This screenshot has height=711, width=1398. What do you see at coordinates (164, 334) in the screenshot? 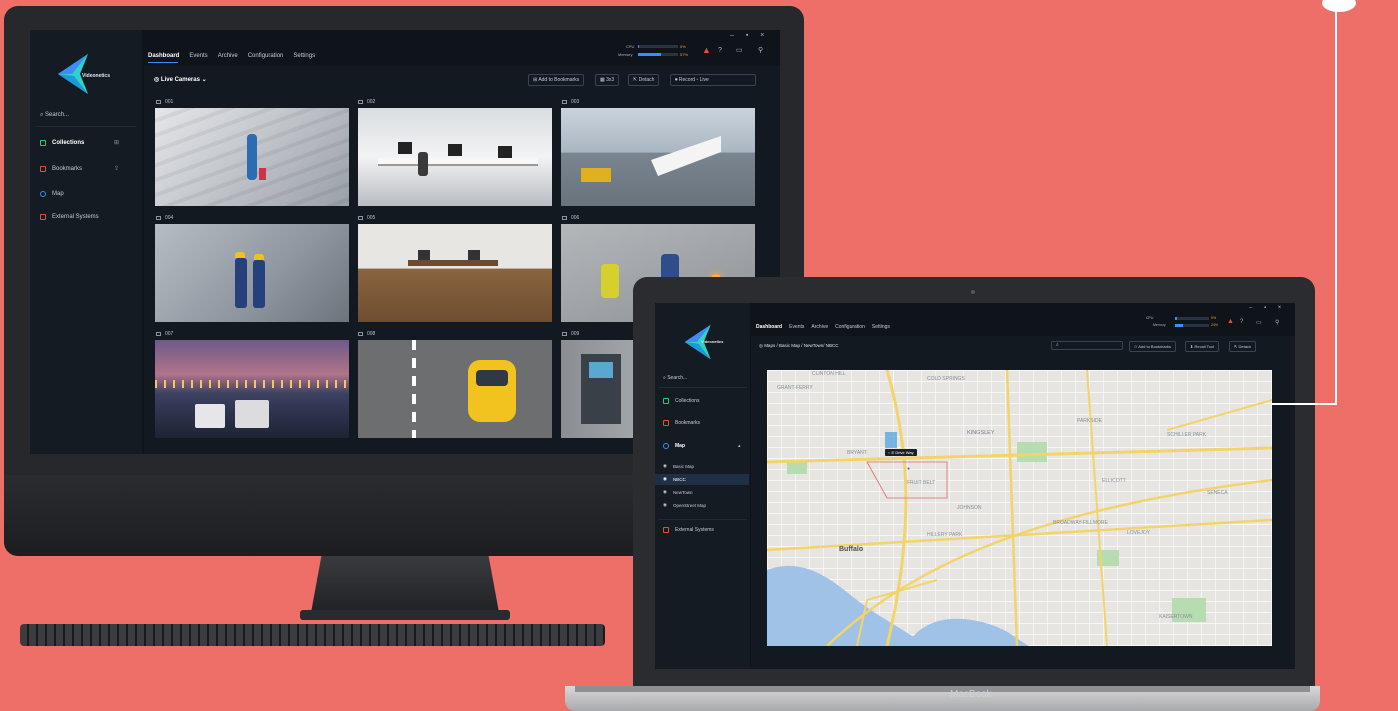
I see `camera-label: 007` at bounding box center [164, 334].